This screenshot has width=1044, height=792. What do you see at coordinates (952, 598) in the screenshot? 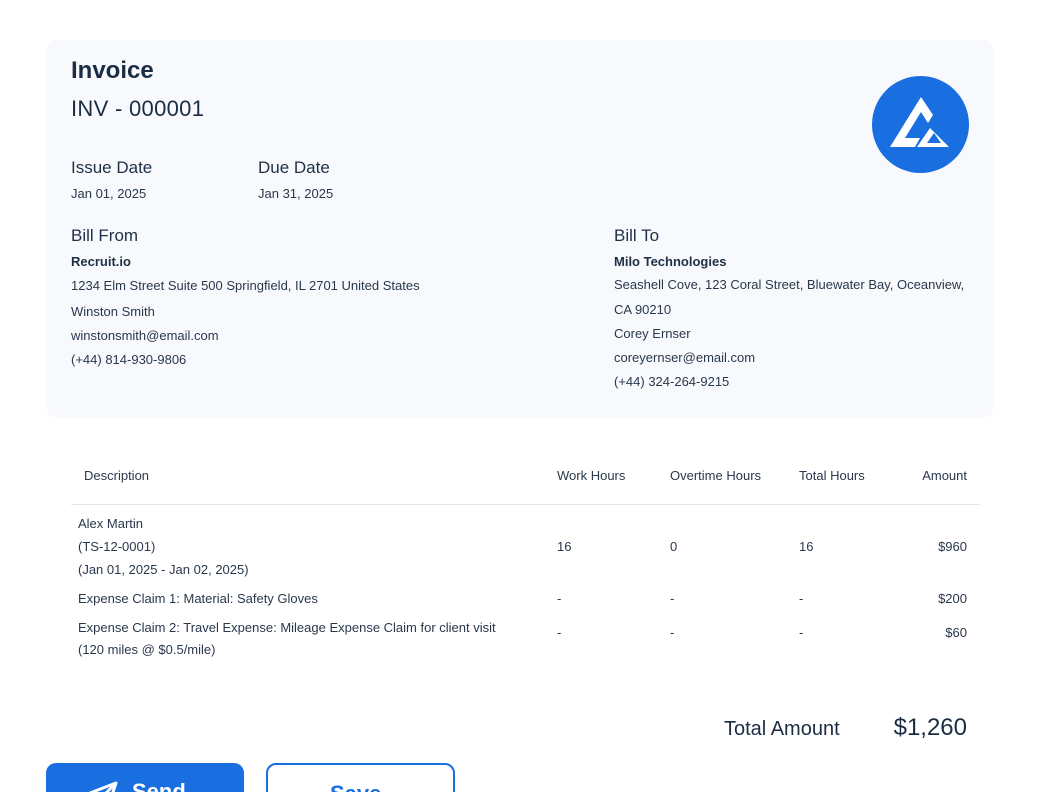
I see `row-amount: $200` at bounding box center [952, 598].